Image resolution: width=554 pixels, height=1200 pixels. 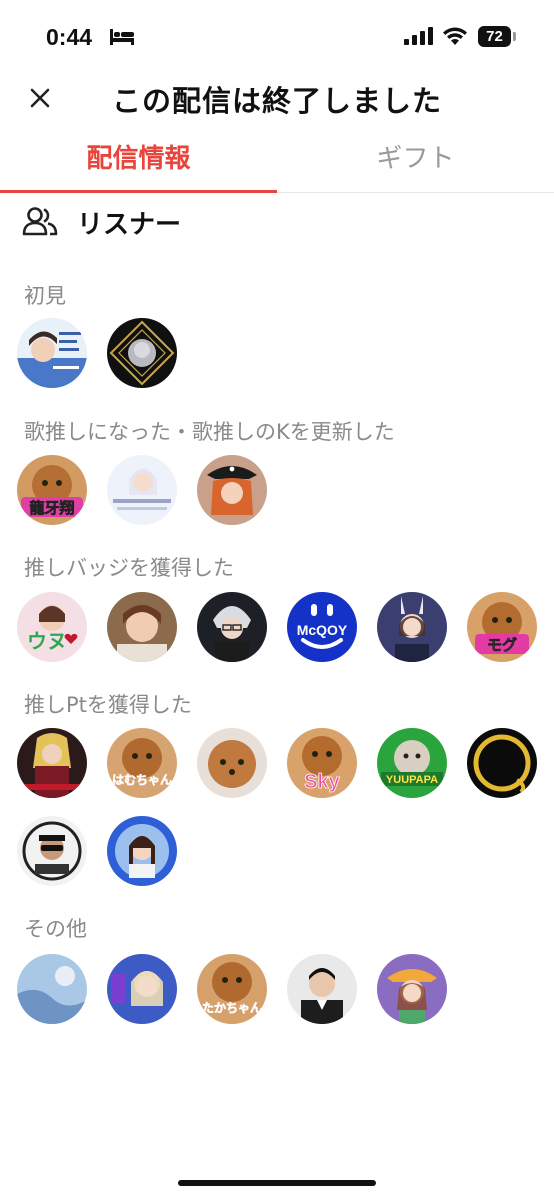 I want to click on users-icon, so click(x=40, y=221).